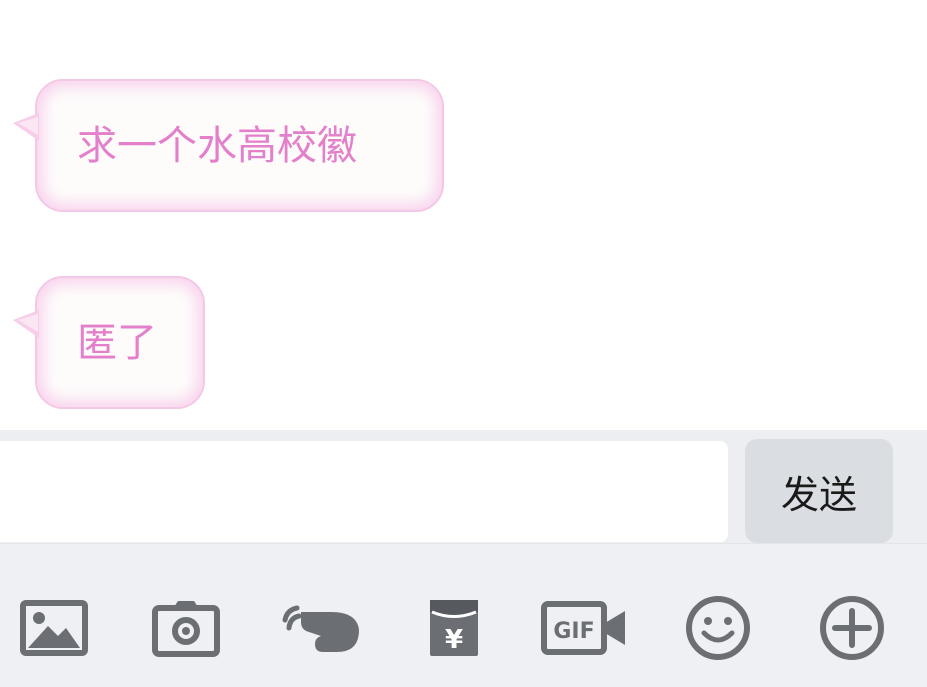 This screenshot has height=687, width=927. What do you see at coordinates (454, 640) in the screenshot?
I see `yuan-glyph: ¥` at bounding box center [454, 640].